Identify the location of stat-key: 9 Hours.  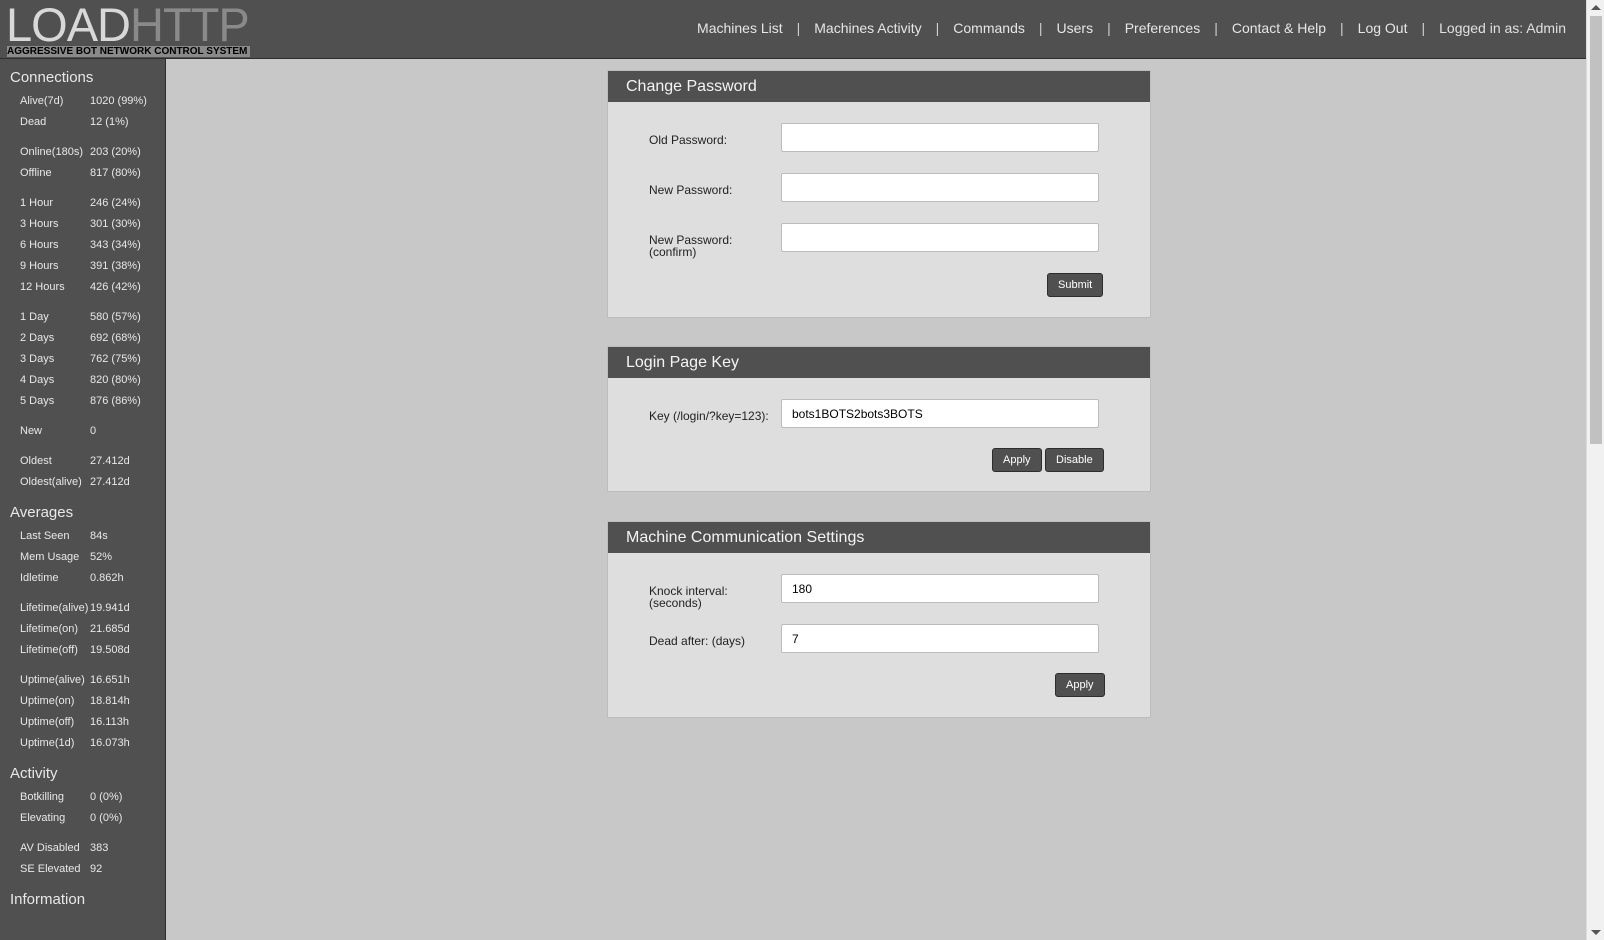
(39, 266).